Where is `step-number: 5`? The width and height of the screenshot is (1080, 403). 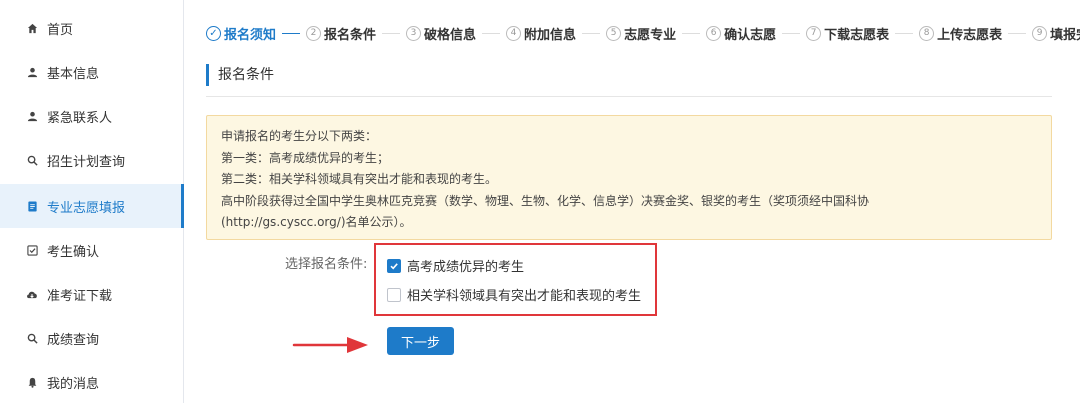
step-number: 5 is located at coordinates (614, 33).